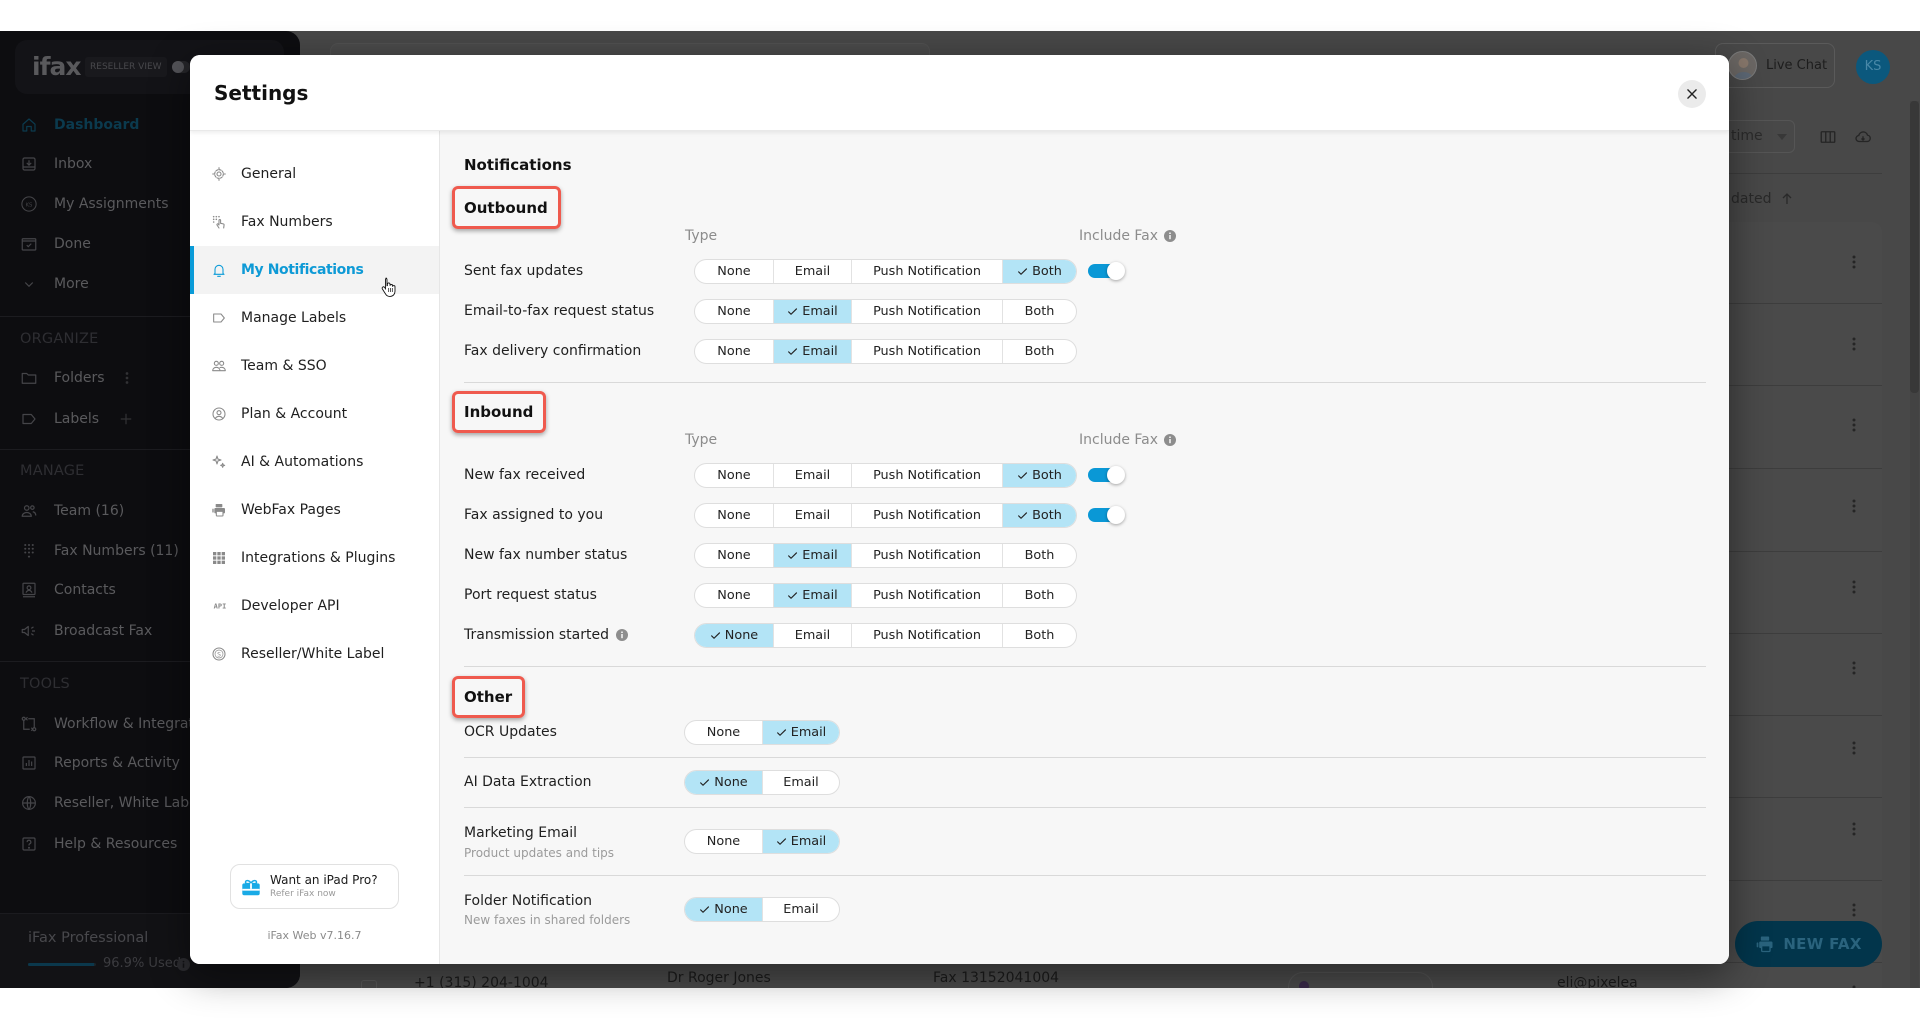 Image resolution: width=1920 pixels, height=1026 pixels. What do you see at coordinates (302, 270) in the screenshot?
I see `settings-nav-label: My Notifications` at bounding box center [302, 270].